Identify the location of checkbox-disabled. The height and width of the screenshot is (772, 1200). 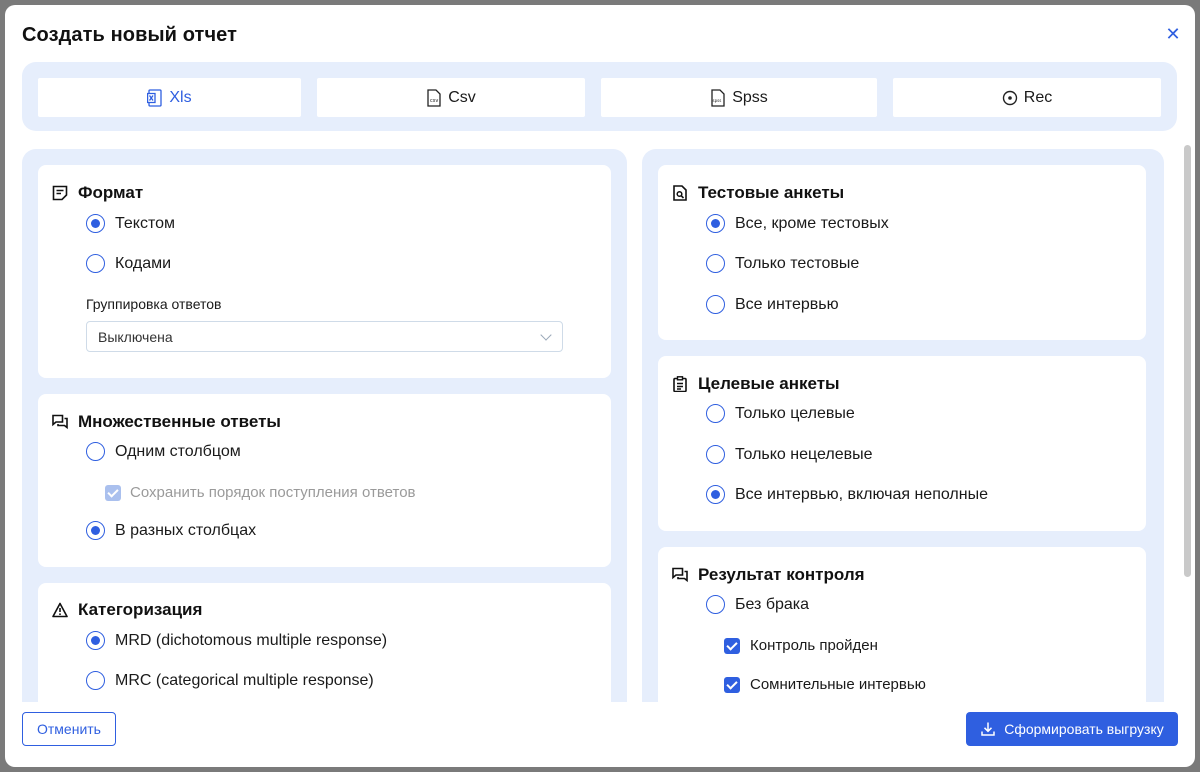
(113, 492).